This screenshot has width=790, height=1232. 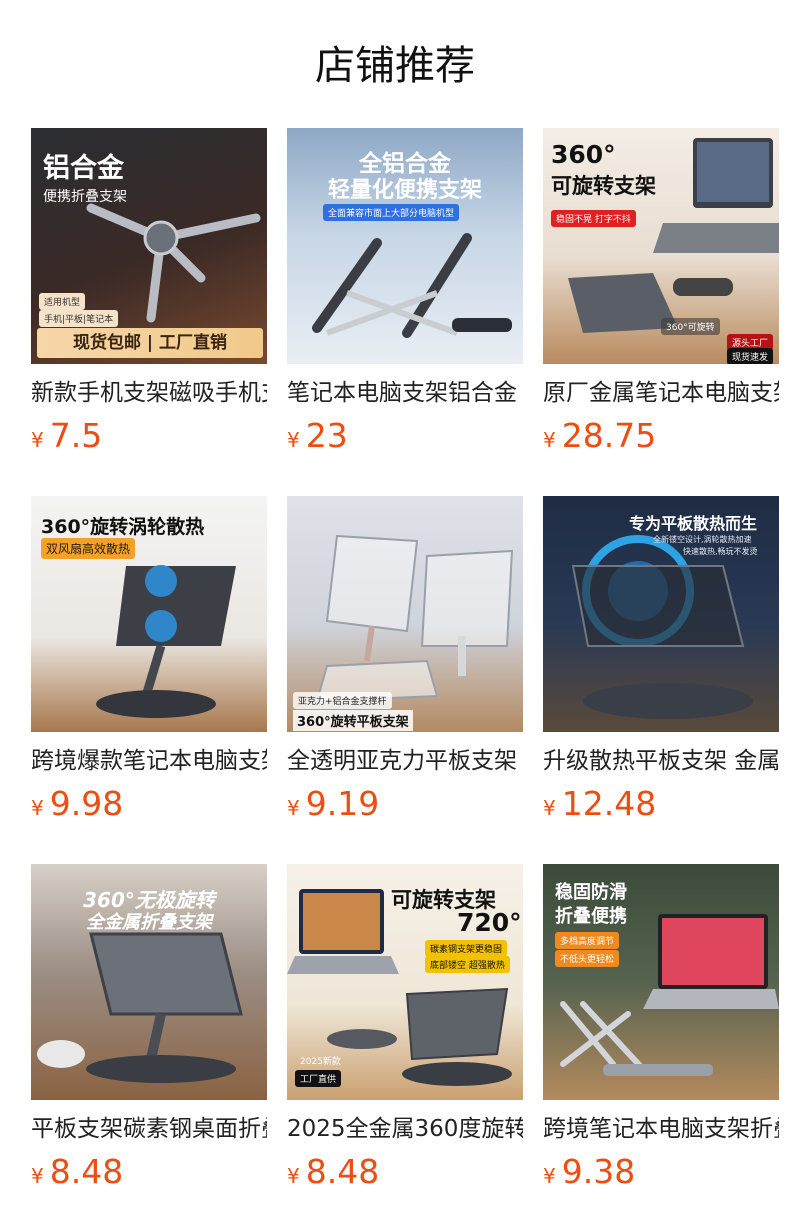 I want to click on product-price: ¥7.5, so click(x=66, y=436).